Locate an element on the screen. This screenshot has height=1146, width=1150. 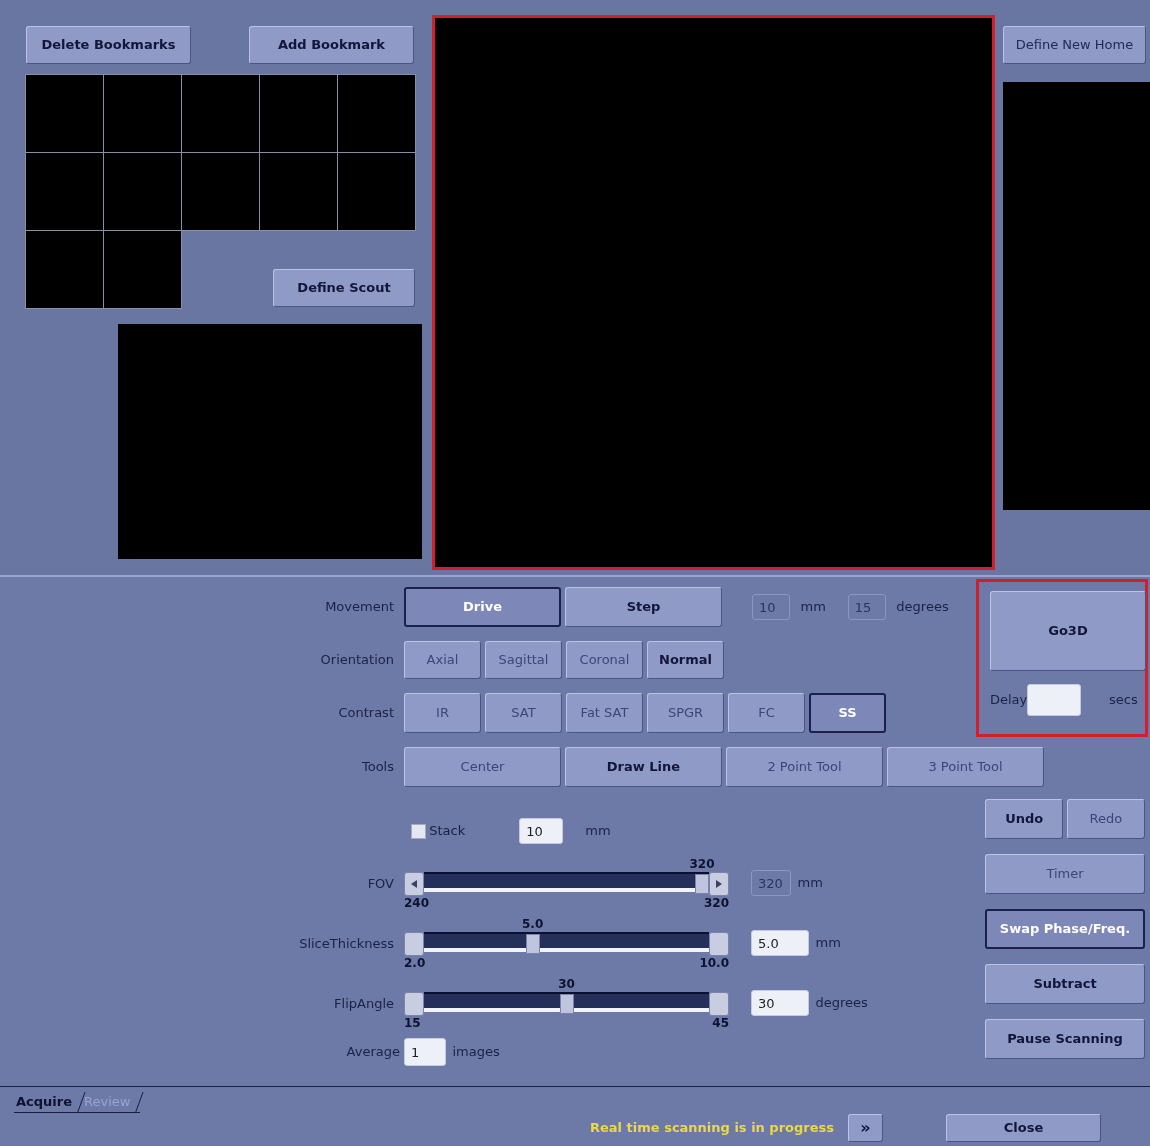
add-bookmark-button: Add Bookmark is located at coordinates (331, 45).